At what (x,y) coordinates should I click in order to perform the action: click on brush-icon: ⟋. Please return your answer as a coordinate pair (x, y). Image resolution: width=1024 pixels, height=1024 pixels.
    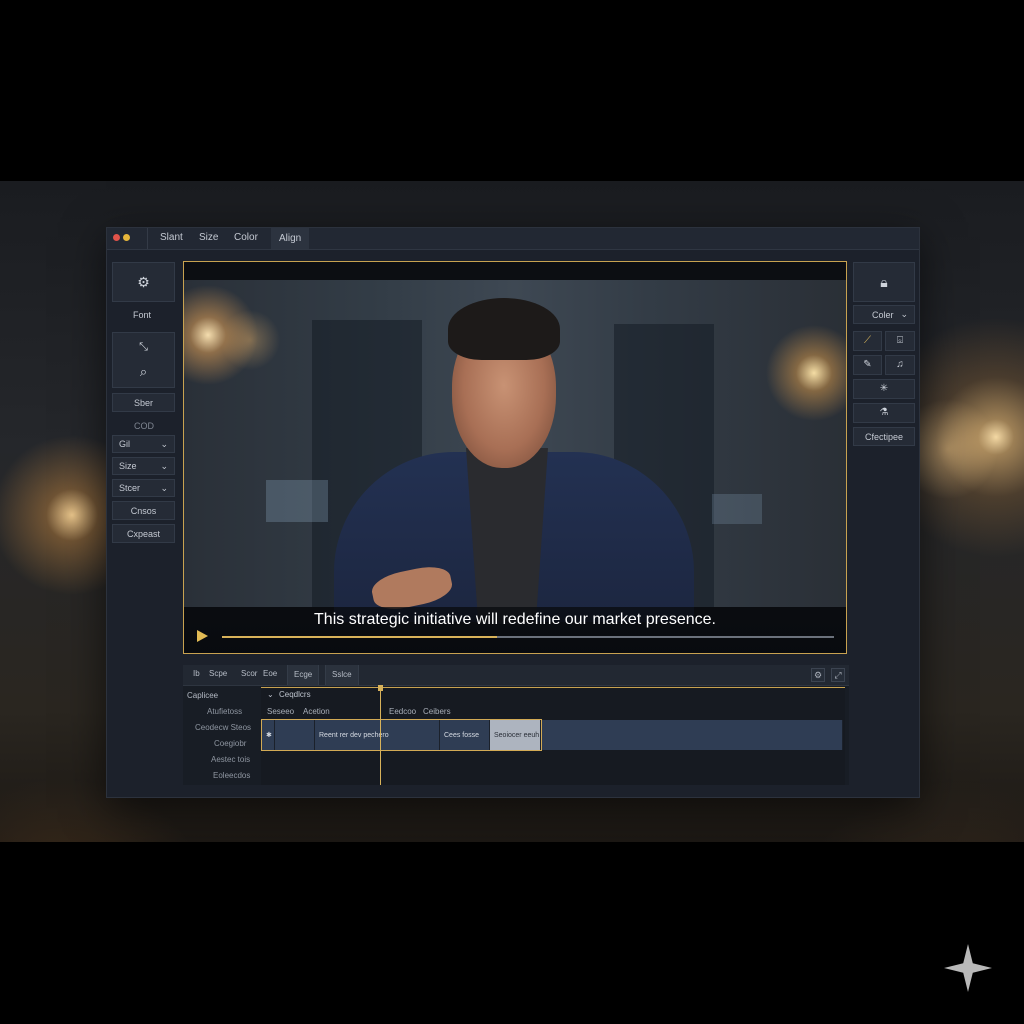
    Looking at the image, I should click on (867, 340).